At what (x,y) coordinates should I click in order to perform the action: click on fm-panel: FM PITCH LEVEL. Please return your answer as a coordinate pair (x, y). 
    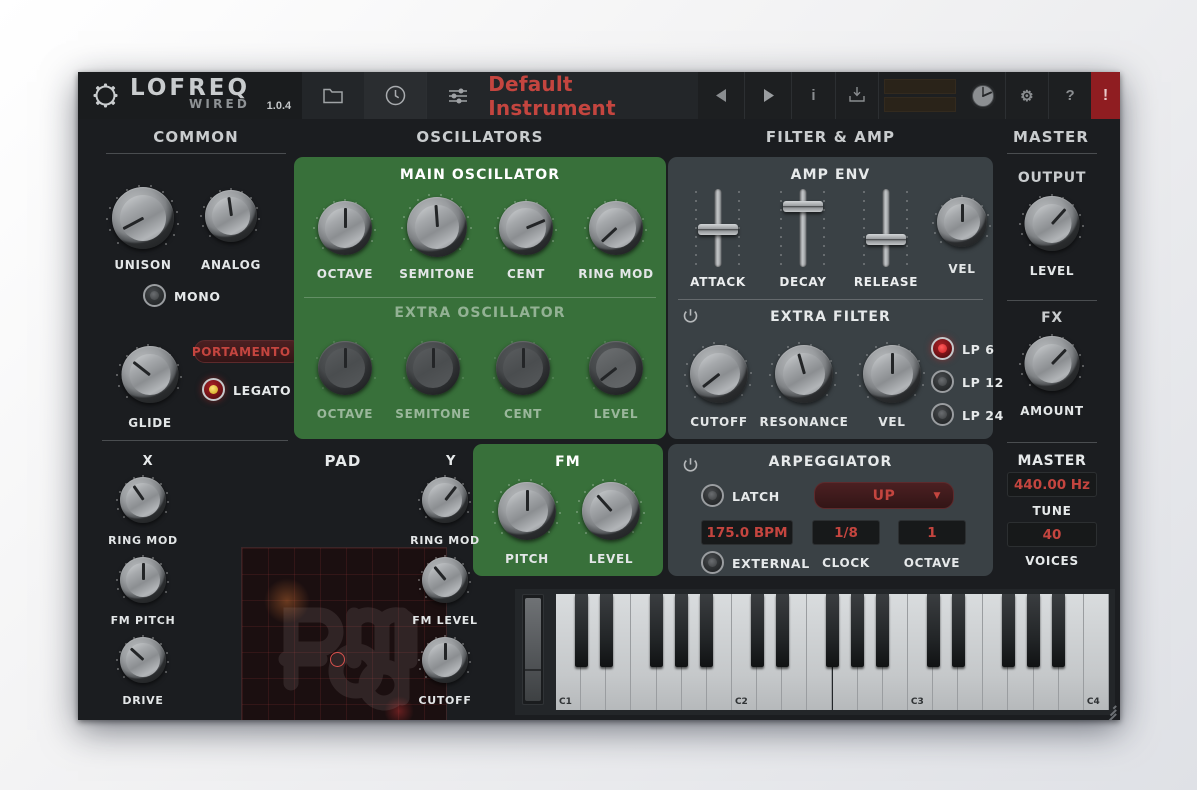
    Looking at the image, I should click on (568, 510).